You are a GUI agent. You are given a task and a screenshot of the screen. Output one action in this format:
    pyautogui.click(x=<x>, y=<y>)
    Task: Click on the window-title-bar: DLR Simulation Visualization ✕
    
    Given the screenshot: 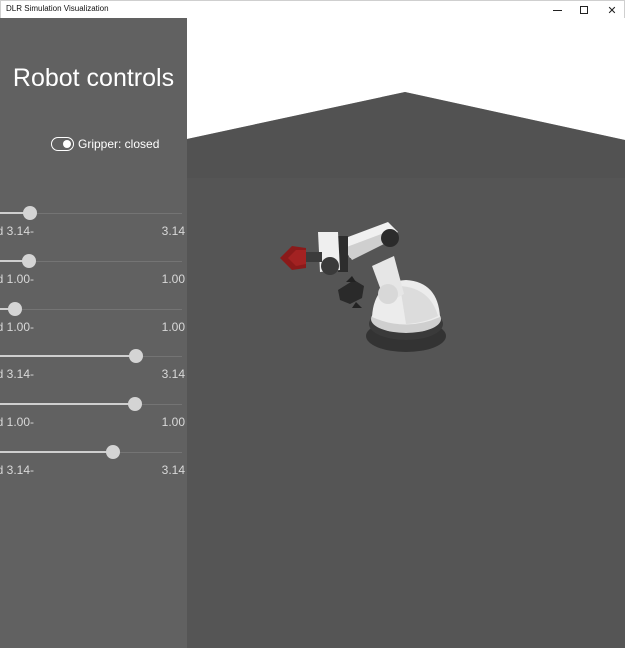 What is the action you would take?
    pyautogui.click(x=312, y=9)
    